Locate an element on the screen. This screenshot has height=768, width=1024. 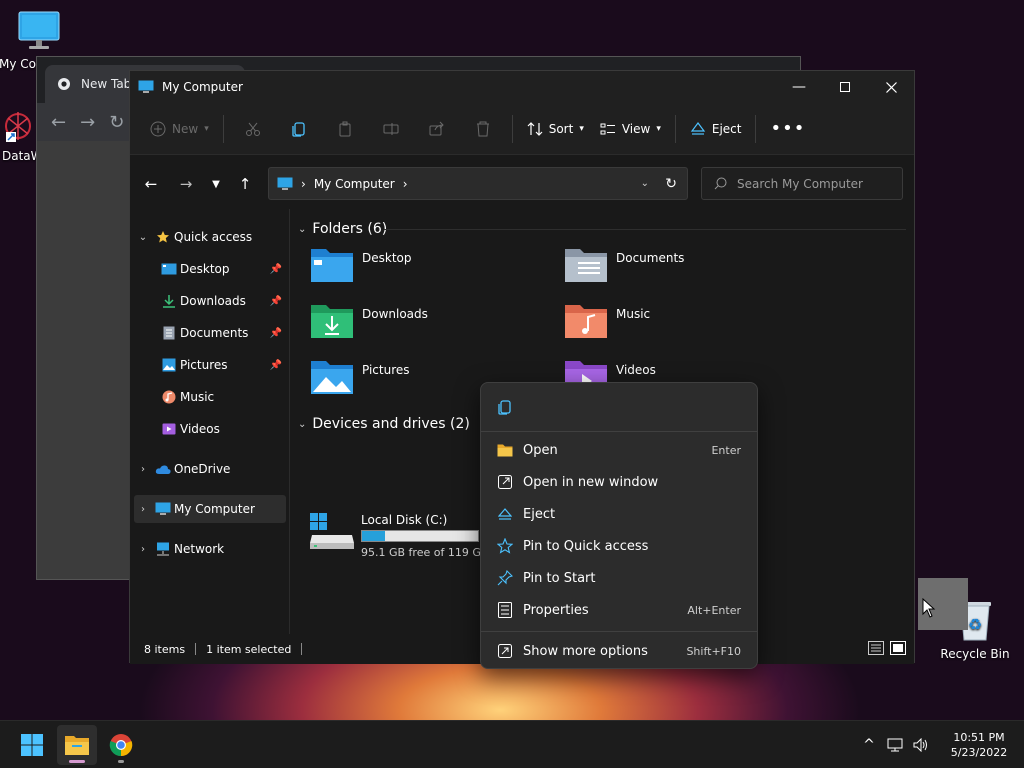
forward-button: → is located at coordinates (186, 184).